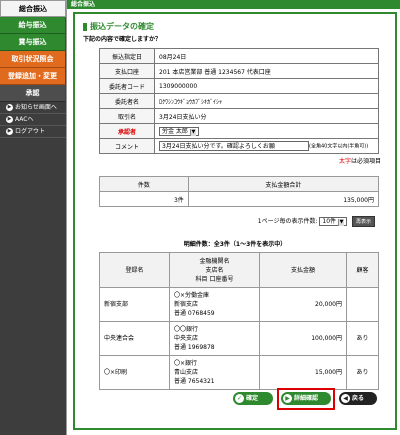 The height and width of the screenshot is (435, 400). I want to click on detail-header: 登録名 金融機関名 支店名 科目 口座番号 支払金額 顧客, so click(239, 270).